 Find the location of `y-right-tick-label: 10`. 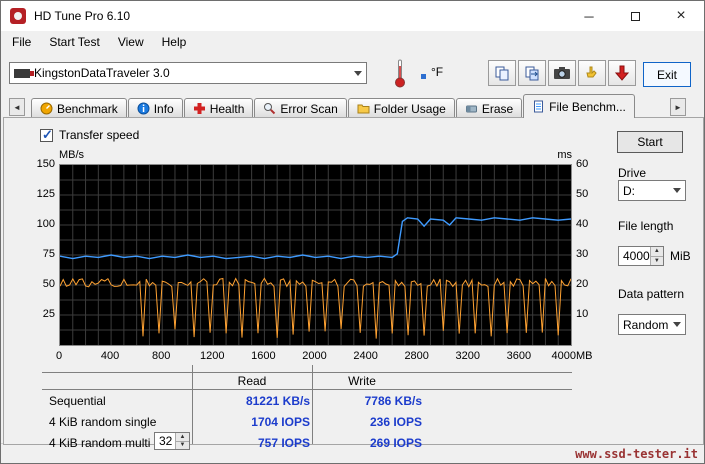

y-right-tick-label: 10 is located at coordinates (582, 314).